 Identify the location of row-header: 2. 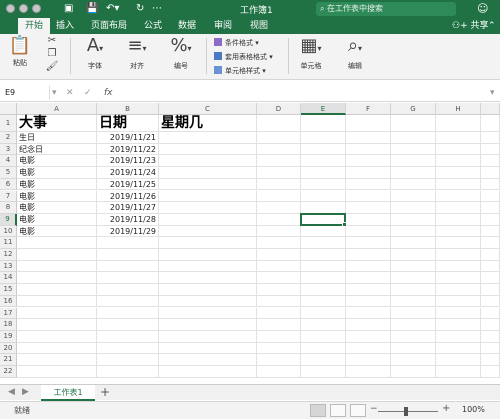
(8, 138).